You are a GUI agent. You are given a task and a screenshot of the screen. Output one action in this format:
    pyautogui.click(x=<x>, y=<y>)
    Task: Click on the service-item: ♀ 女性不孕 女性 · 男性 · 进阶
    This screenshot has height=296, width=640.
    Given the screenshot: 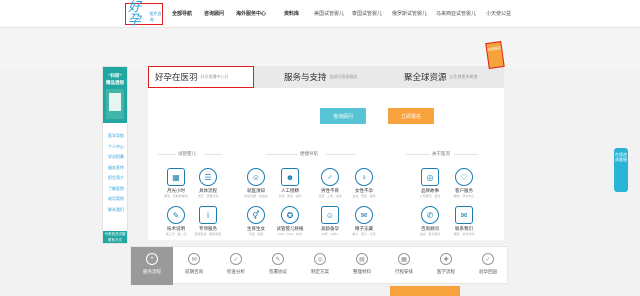 What is the action you would take?
    pyautogui.click(x=364, y=183)
    